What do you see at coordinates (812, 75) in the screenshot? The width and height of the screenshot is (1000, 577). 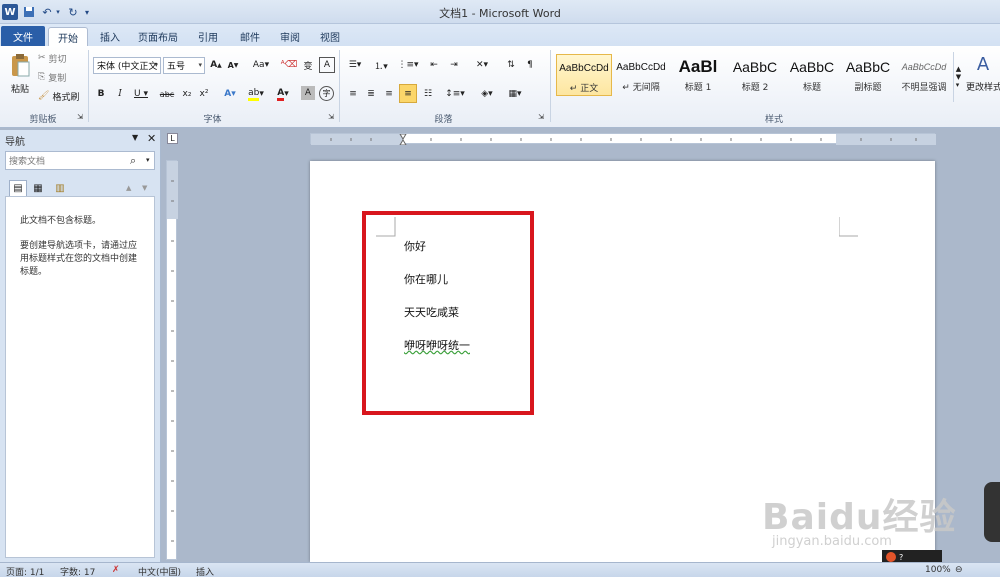 I see `style-title: AaBbC 标题` at bounding box center [812, 75].